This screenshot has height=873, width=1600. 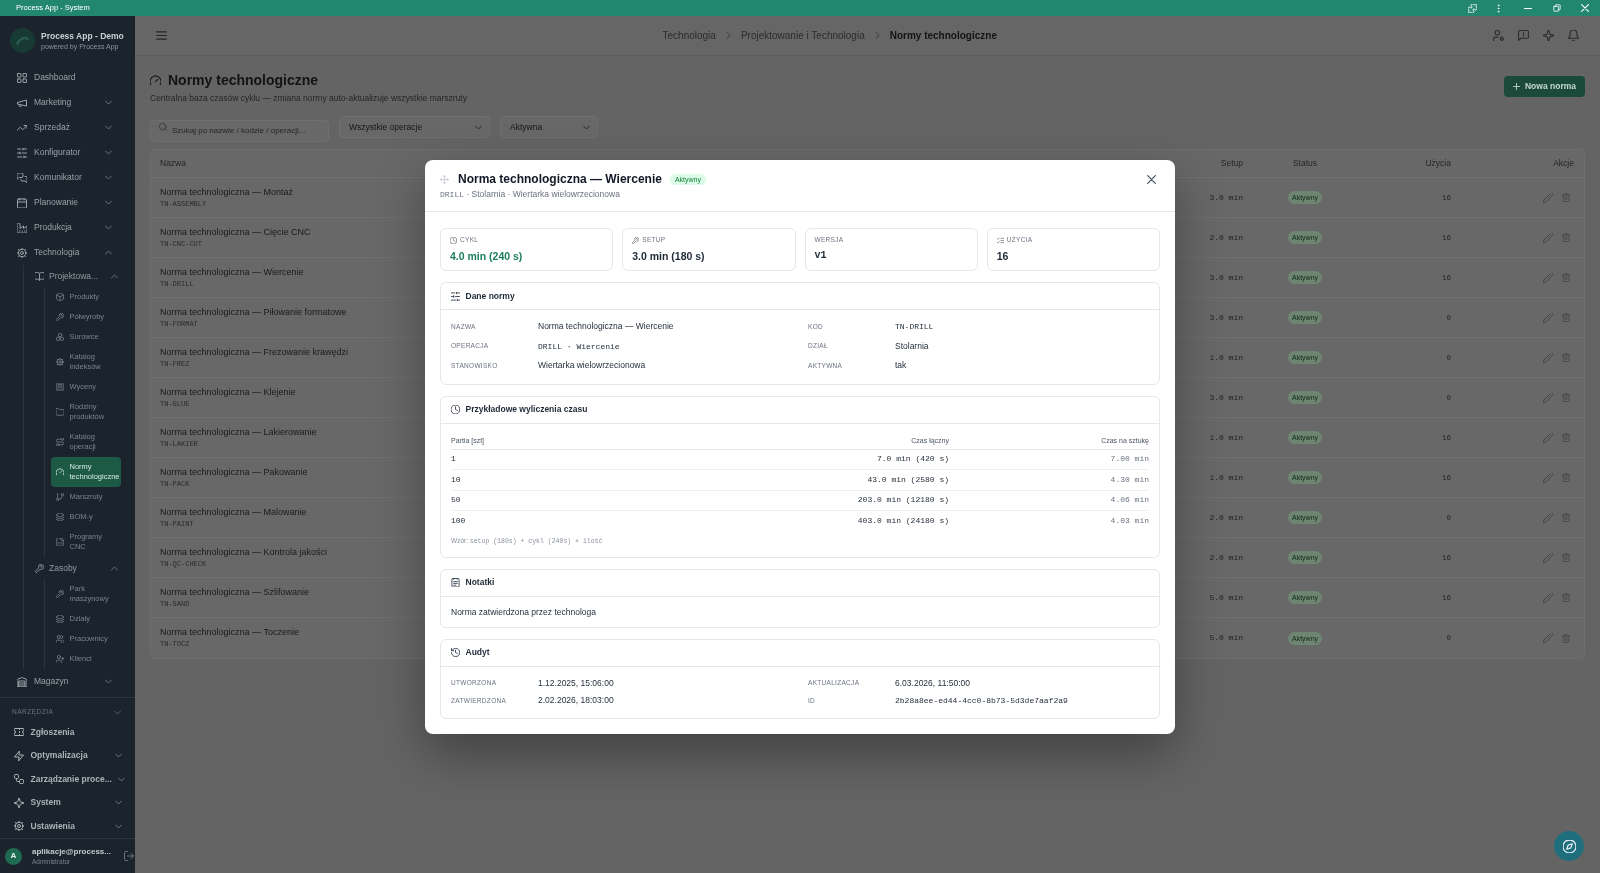 What do you see at coordinates (592, 366) in the screenshot?
I see `field-value: Wiertarka wielowrzecionowa` at bounding box center [592, 366].